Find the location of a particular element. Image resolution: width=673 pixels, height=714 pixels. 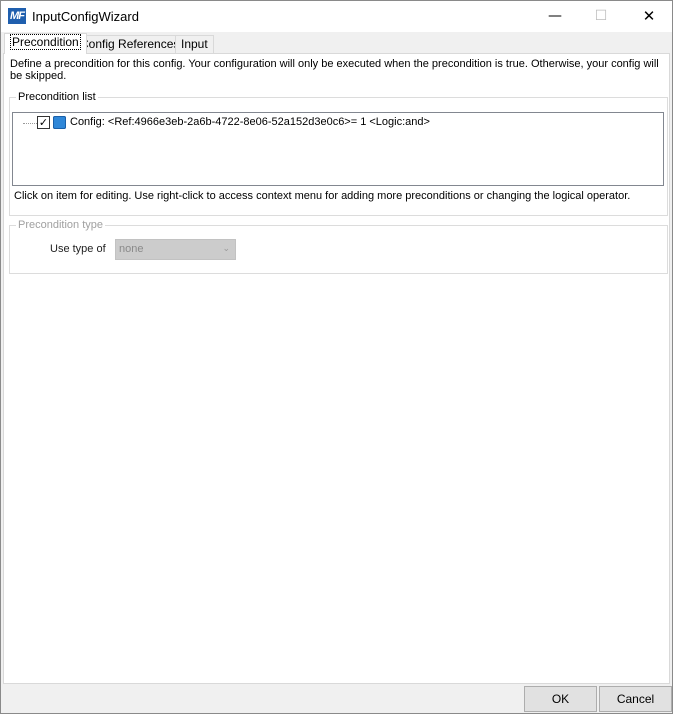

use-type-value: none is located at coordinates (131, 249).